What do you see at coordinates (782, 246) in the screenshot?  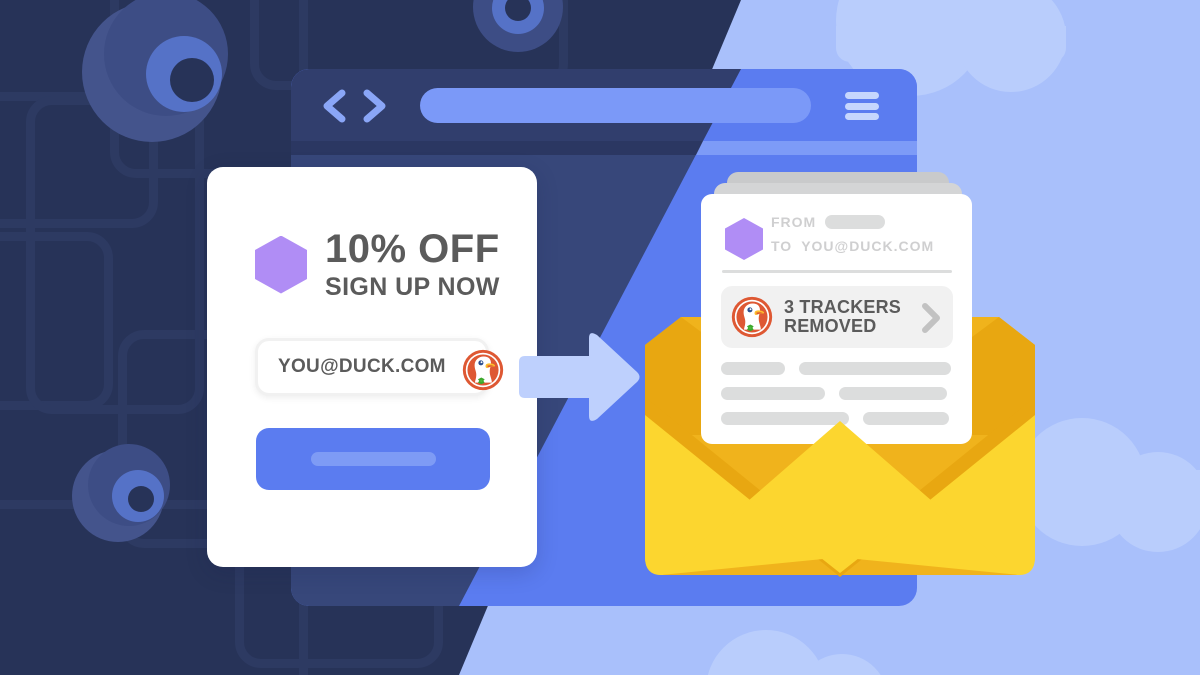 I see `email-to-label: TO` at bounding box center [782, 246].